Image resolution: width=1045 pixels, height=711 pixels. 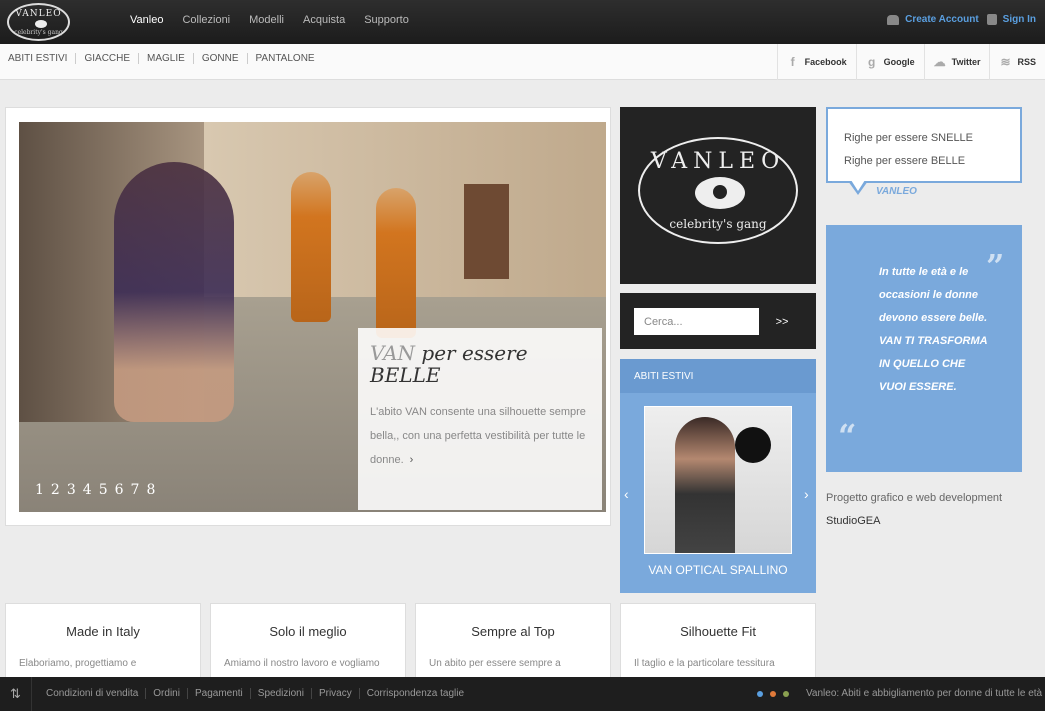 I want to click on abiti-estivi-widget: ABITI ESTIVI ‹ › VAN OPTICAL SPALLINO, so click(x=718, y=476).